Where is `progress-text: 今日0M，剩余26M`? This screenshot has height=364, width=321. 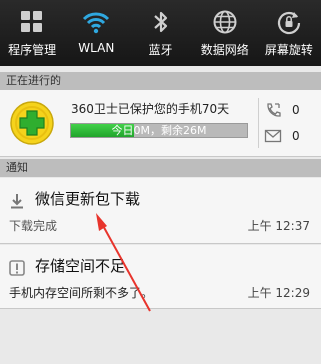 progress-text: 今日0M，剩余26M is located at coordinates (159, 130).